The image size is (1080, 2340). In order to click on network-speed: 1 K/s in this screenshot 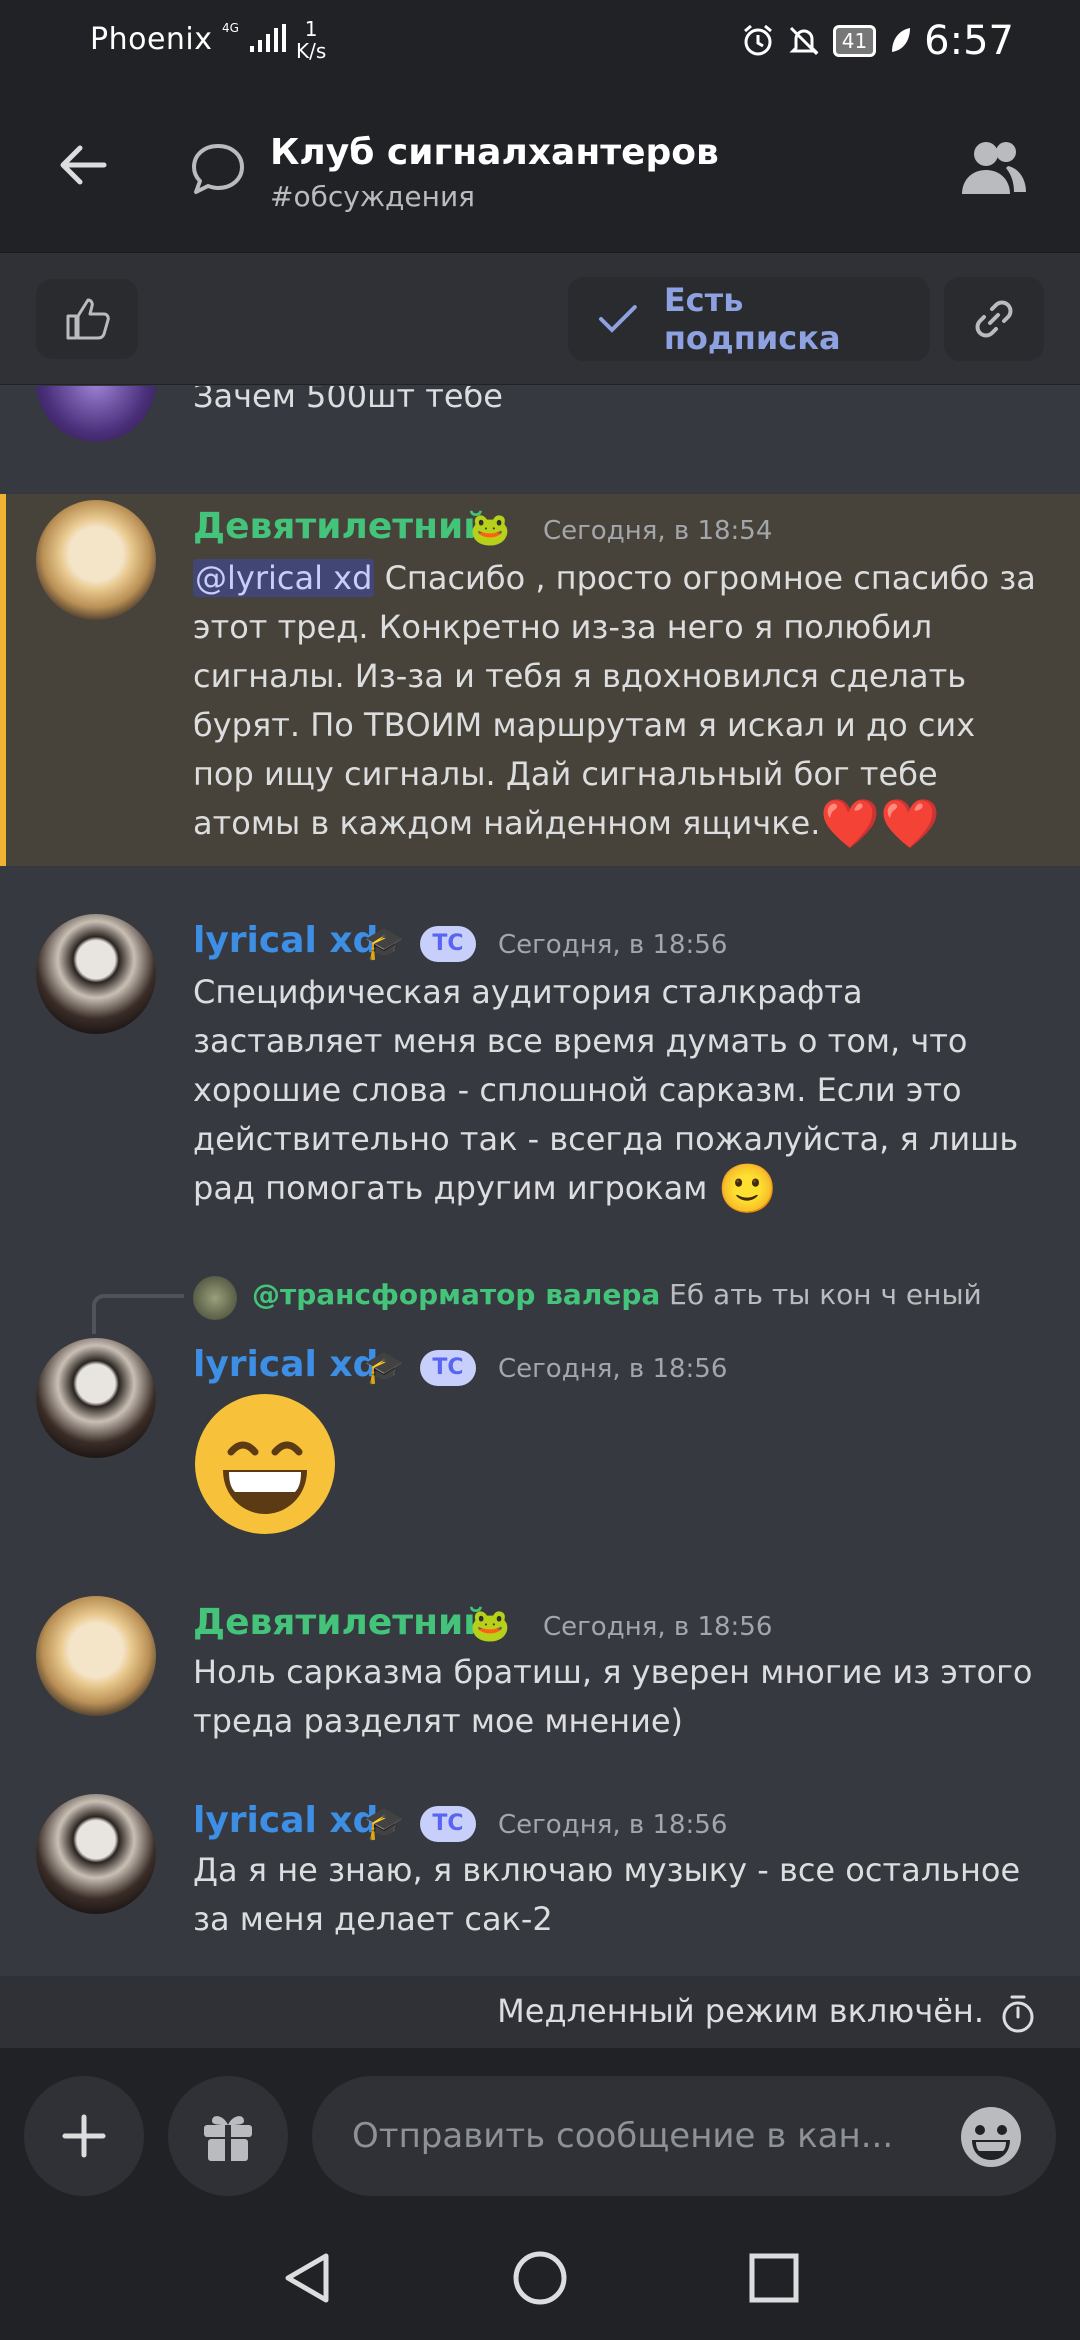, I will do `click(311, 40)`.